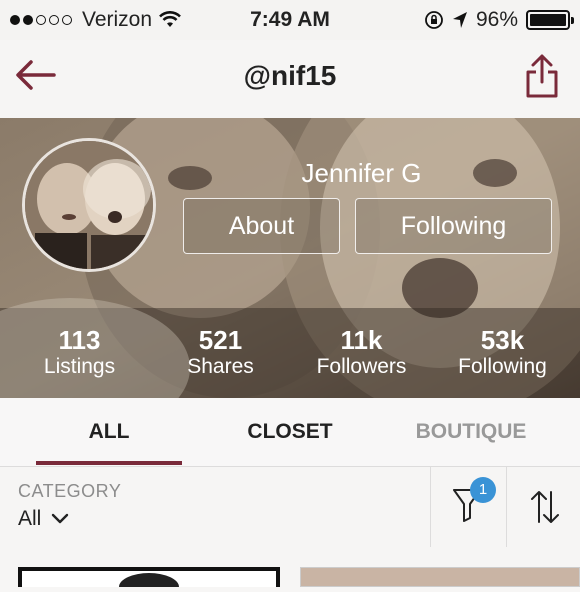  I want to click on profile-name: Jennifer G, so click(361, 173).